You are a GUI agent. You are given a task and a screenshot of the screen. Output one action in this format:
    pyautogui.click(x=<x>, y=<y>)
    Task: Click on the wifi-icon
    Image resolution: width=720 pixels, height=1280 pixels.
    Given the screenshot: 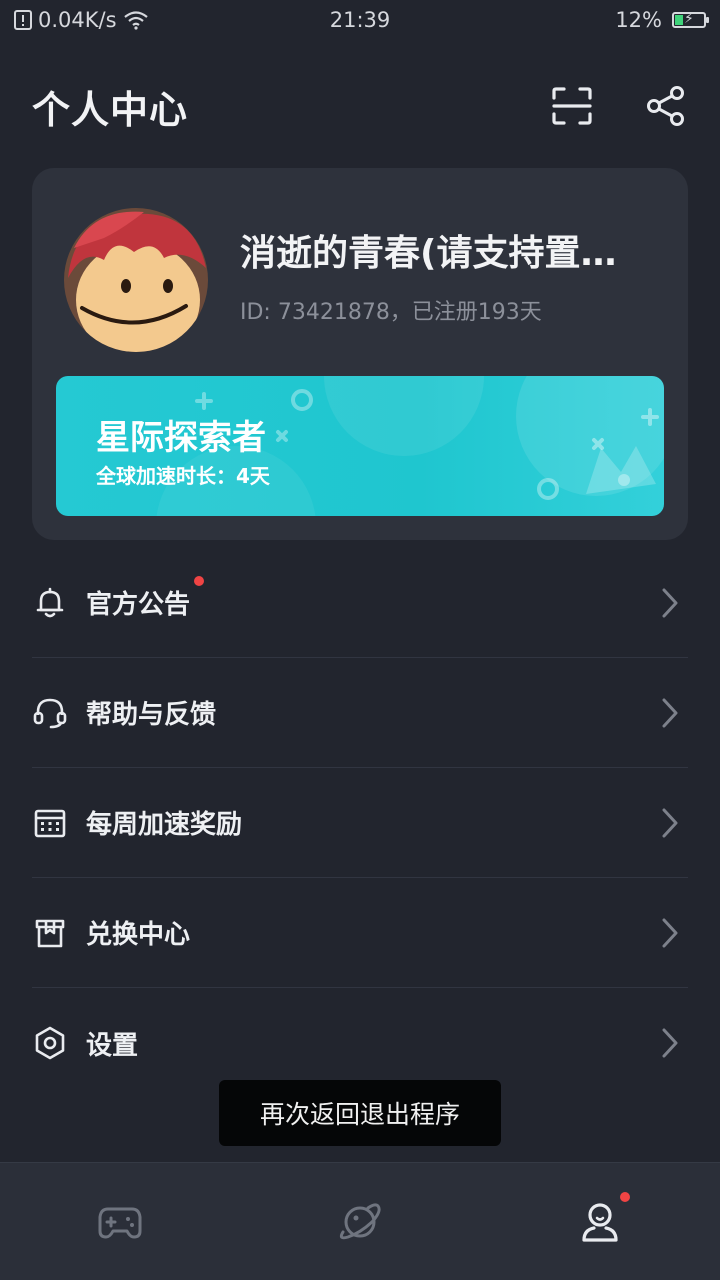 What is the action you would take?
    pyautogui.click(x=135, y=20)
    